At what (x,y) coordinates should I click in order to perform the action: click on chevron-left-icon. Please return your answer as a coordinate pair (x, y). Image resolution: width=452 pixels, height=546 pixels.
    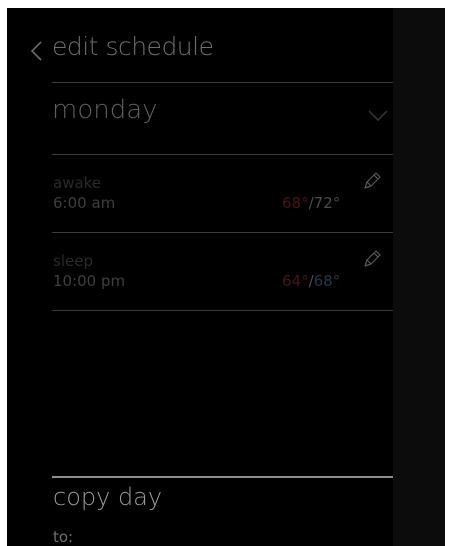
    Looking at the image, I should click on (37, 51).